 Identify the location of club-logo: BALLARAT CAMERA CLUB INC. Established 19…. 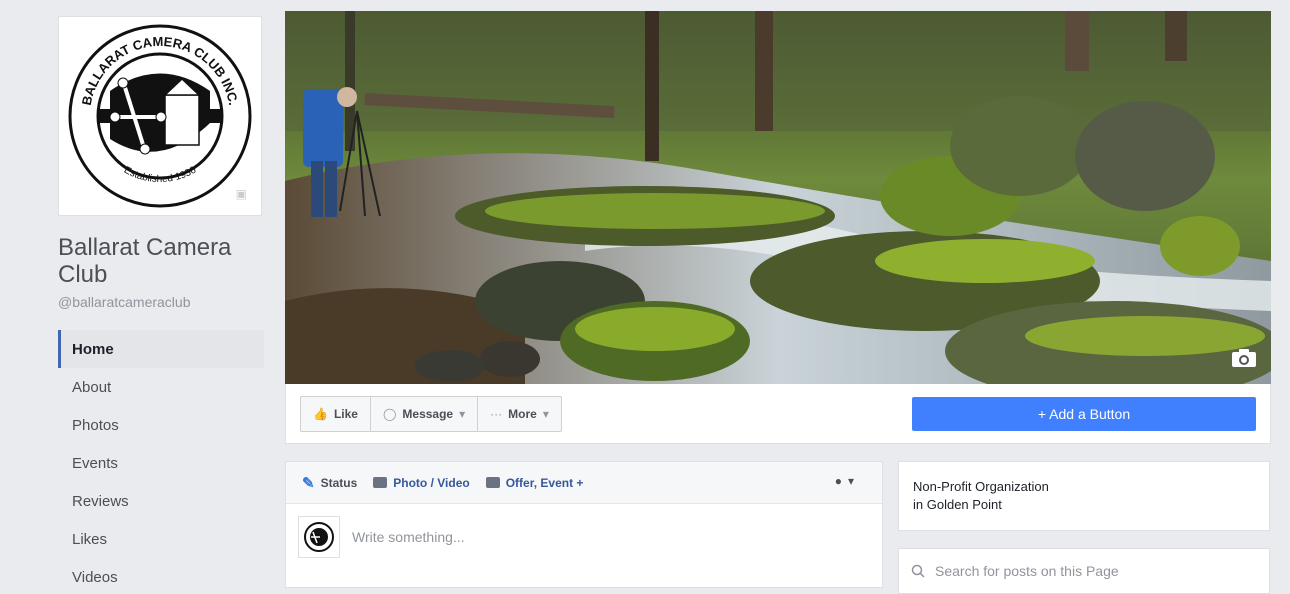
(160, 116).